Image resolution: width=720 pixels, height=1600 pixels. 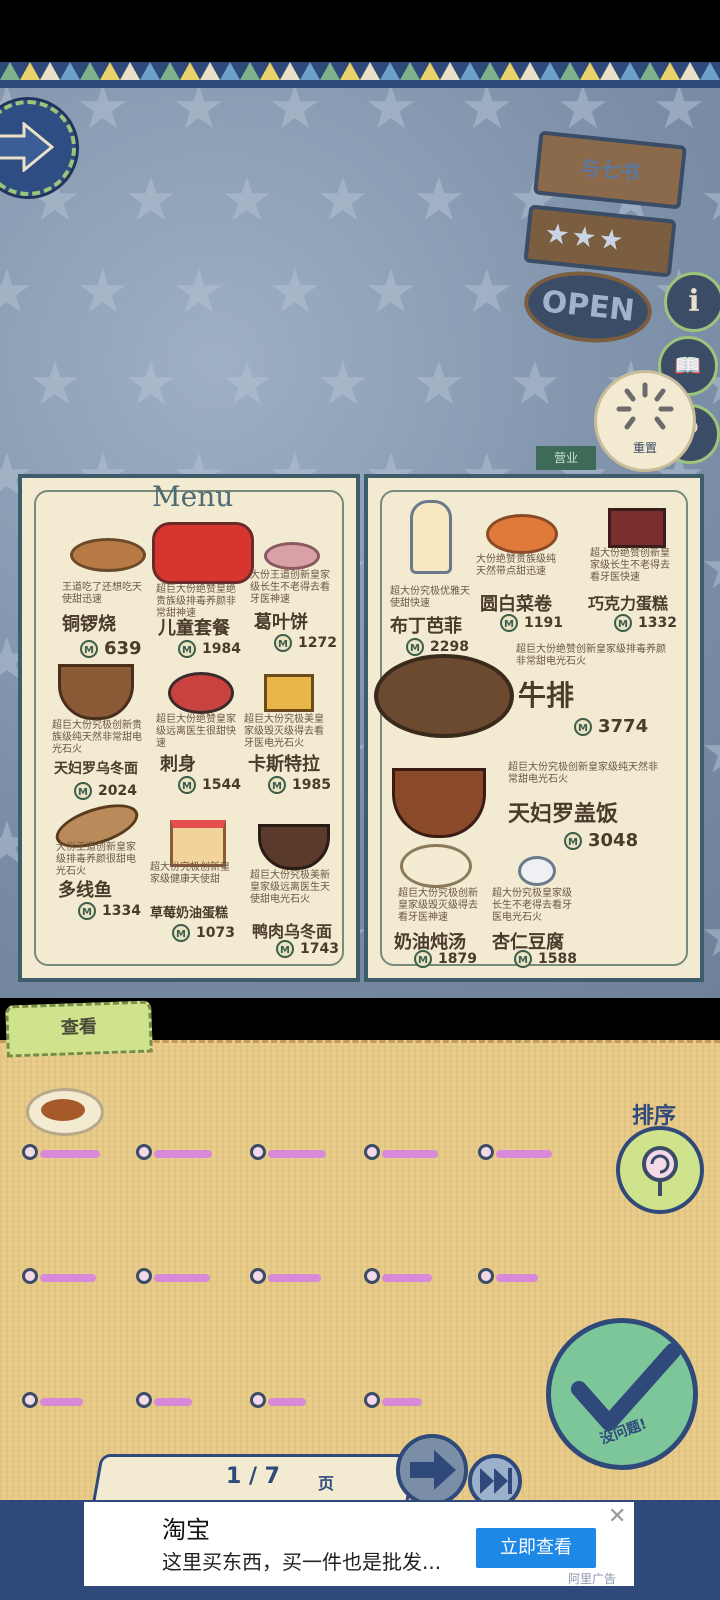 What do you see at coordinates (359, 1544) in the screenshot?
I see `ad-banner: 淘宝 这里买东西，买一件也是批发... 立即查看 ✕` at bounding box center [359, 1544].